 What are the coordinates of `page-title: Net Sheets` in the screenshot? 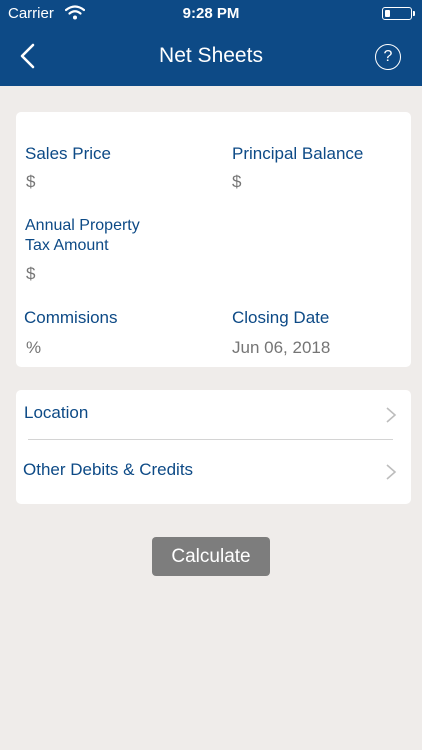 It's located at (211, 55).